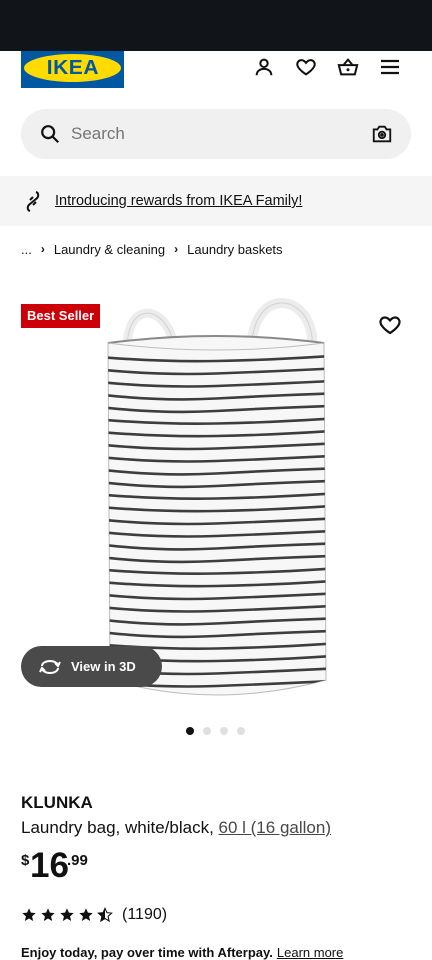  I want to click on account-icon, so click(264, 67).